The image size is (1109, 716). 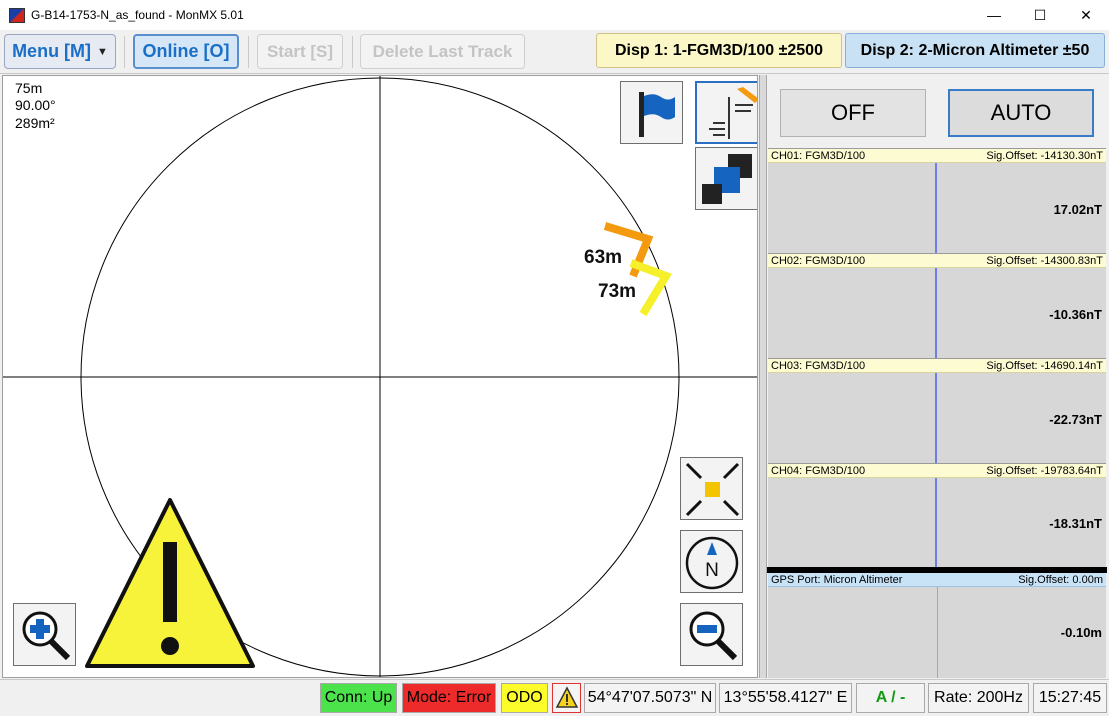 I want to click on channel-name: CH03: FGM3D/100, so click(x=818, y=365).